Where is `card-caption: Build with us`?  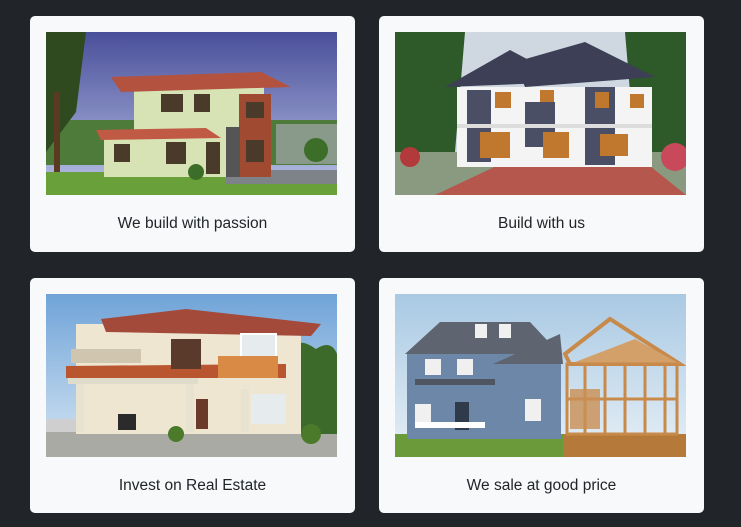
card-caption: Build with us is located at coordinates (541, 223).